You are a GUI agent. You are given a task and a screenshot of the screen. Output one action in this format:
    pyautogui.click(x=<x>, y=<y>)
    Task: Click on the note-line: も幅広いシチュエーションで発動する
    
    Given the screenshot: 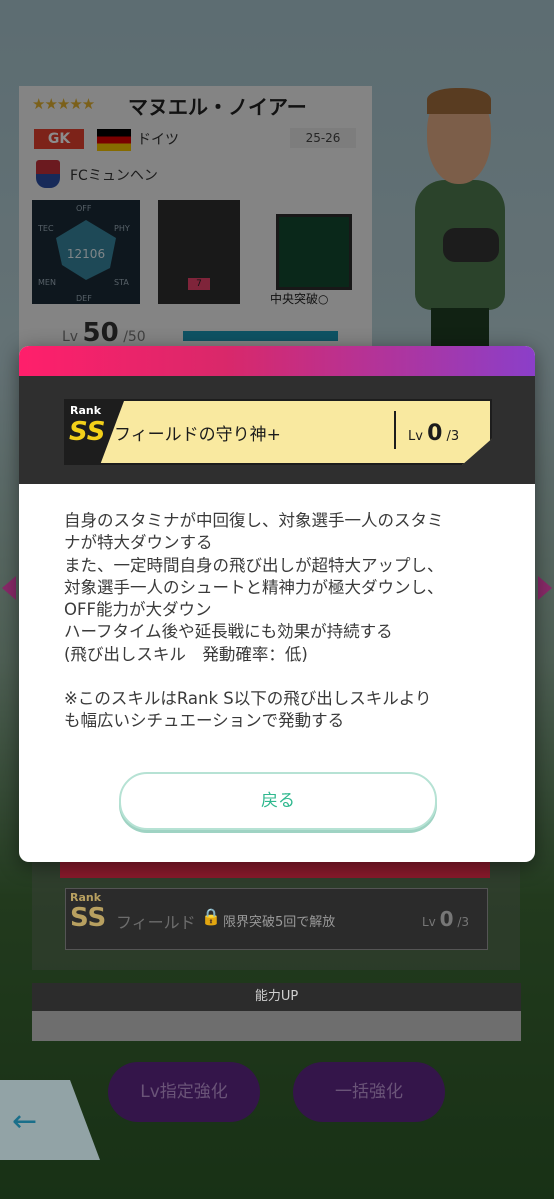 What is the action you would take?
    pyautogui.click(x=204, y=721)
    